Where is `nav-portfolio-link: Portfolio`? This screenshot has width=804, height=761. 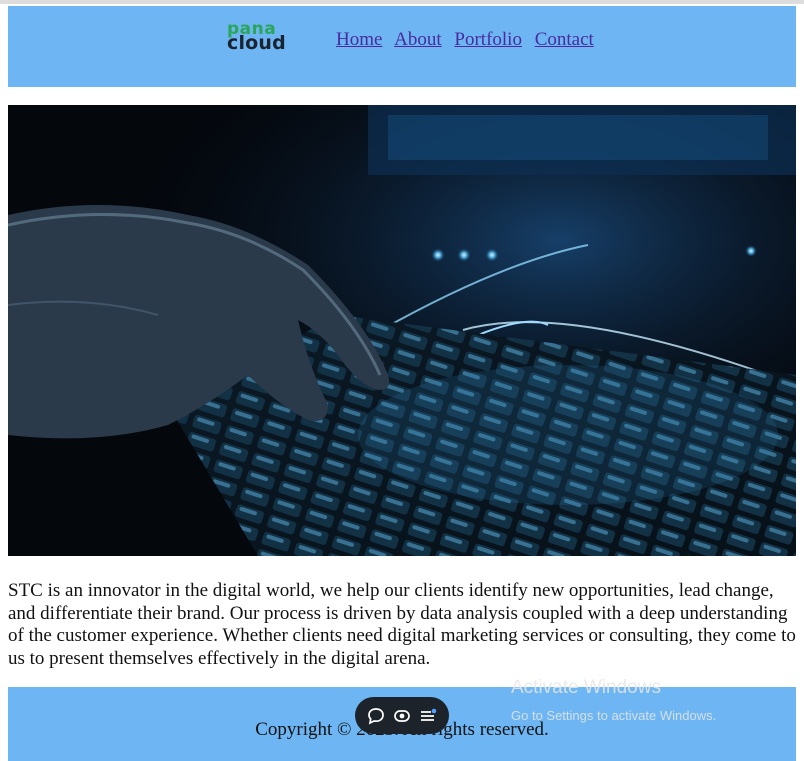
nav-portfolio-link: Portfolio is located at coordinates (488, 39).